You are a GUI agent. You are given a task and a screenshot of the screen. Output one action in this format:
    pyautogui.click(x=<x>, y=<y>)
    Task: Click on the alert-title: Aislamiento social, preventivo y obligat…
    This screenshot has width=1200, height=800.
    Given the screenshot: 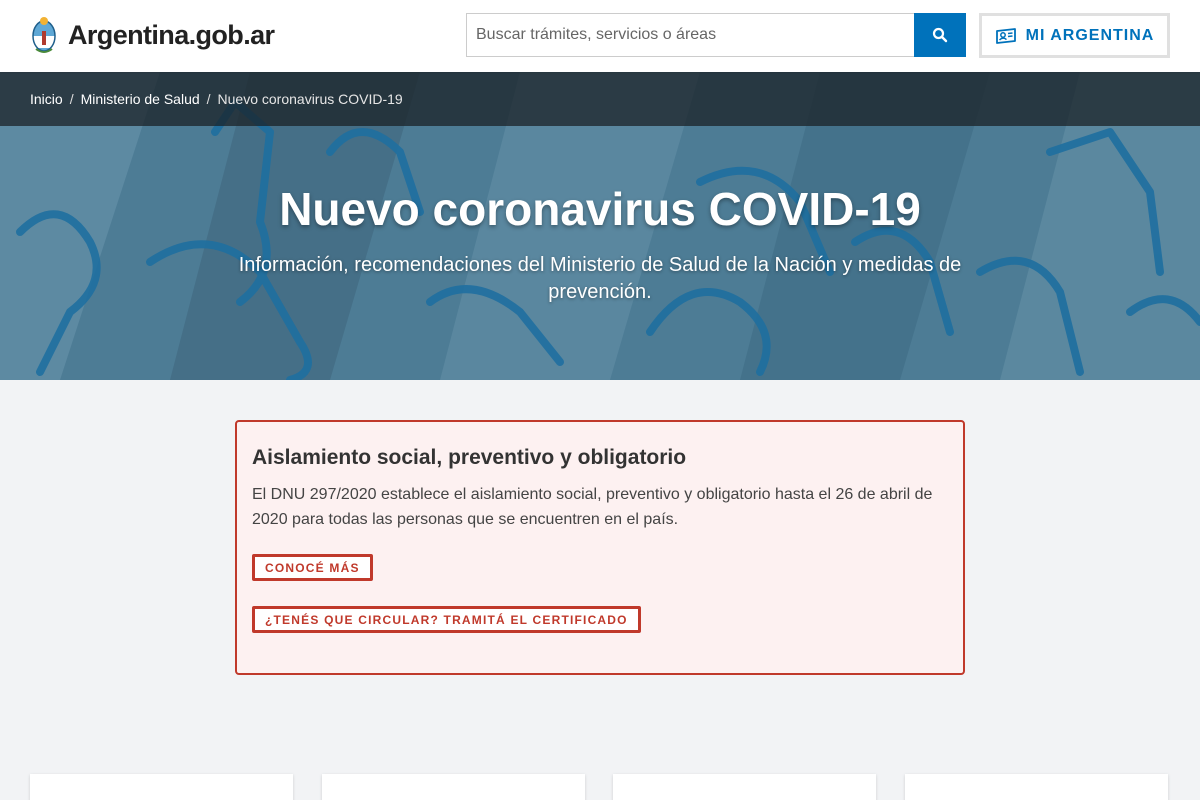 What is the action you would take?
    pyautogui.click(x=469, y=457)
    